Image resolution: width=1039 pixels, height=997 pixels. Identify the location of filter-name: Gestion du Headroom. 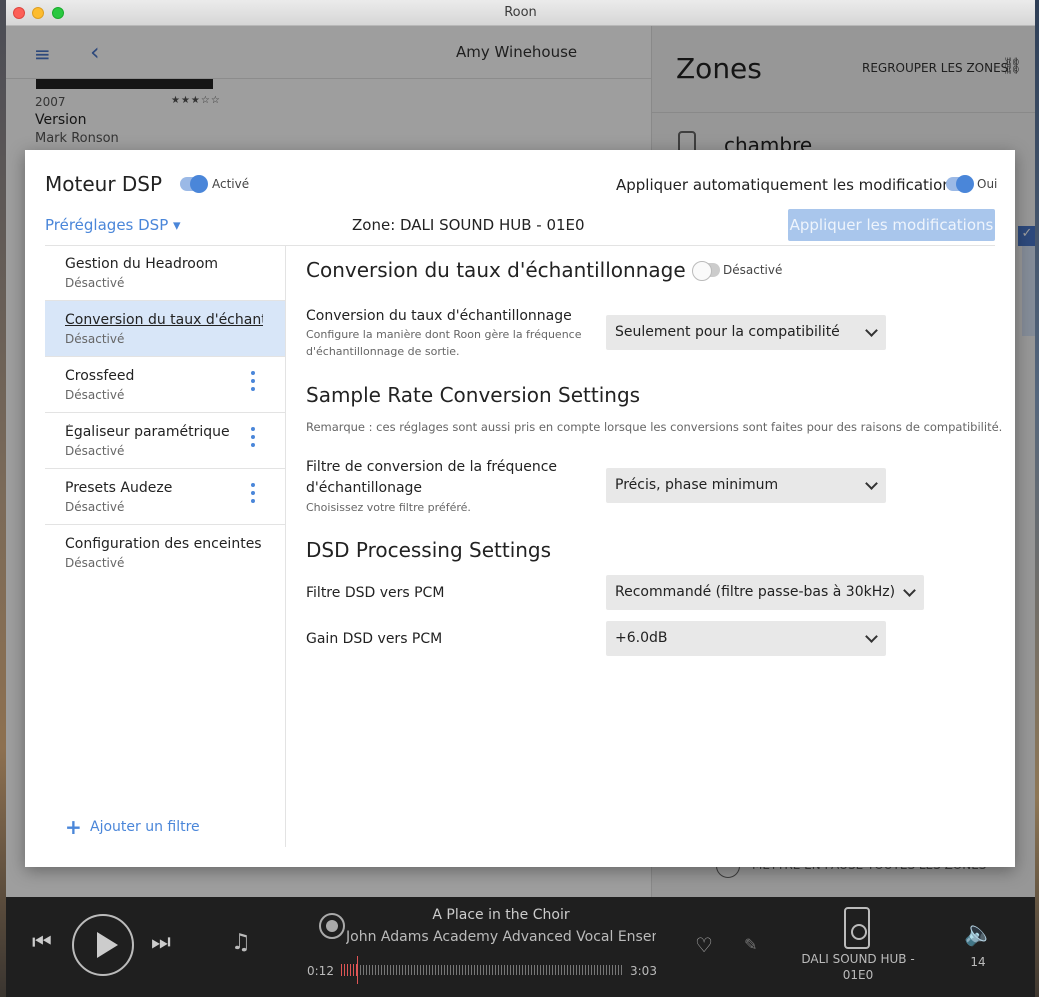
(142, 264).